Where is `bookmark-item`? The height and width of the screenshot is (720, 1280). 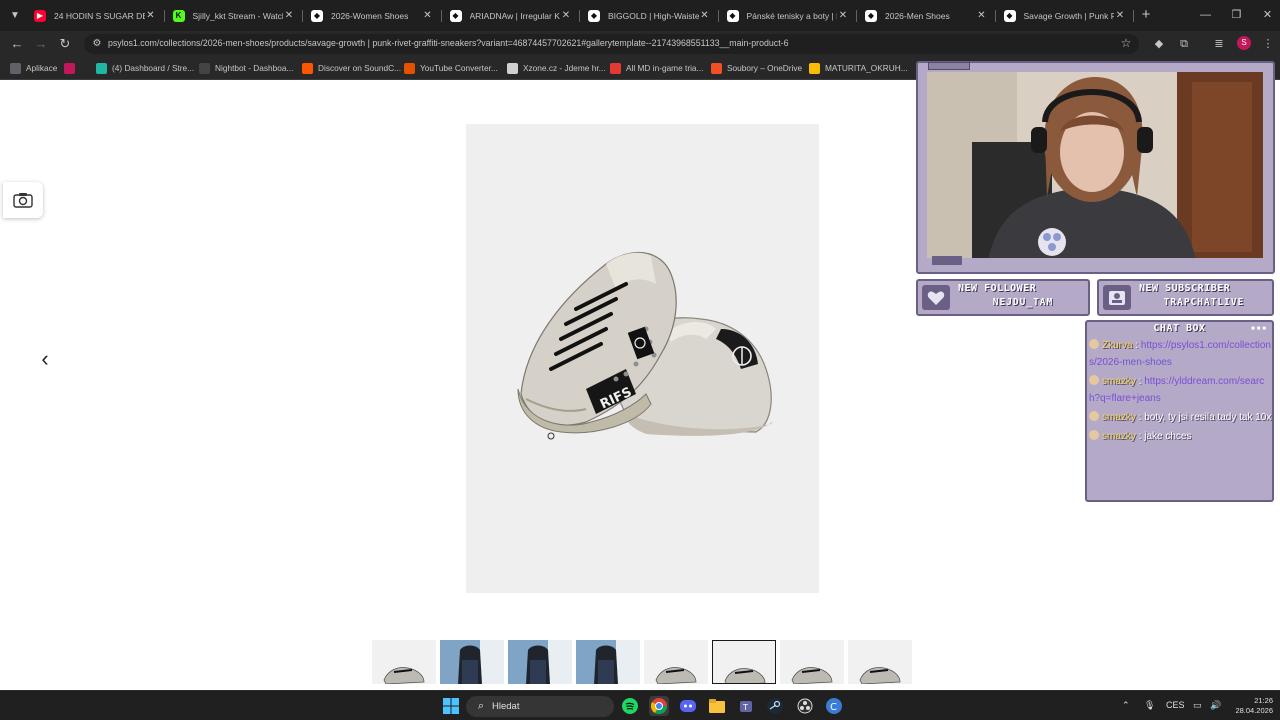
bookmark-item is located at coordinates (72, 68).